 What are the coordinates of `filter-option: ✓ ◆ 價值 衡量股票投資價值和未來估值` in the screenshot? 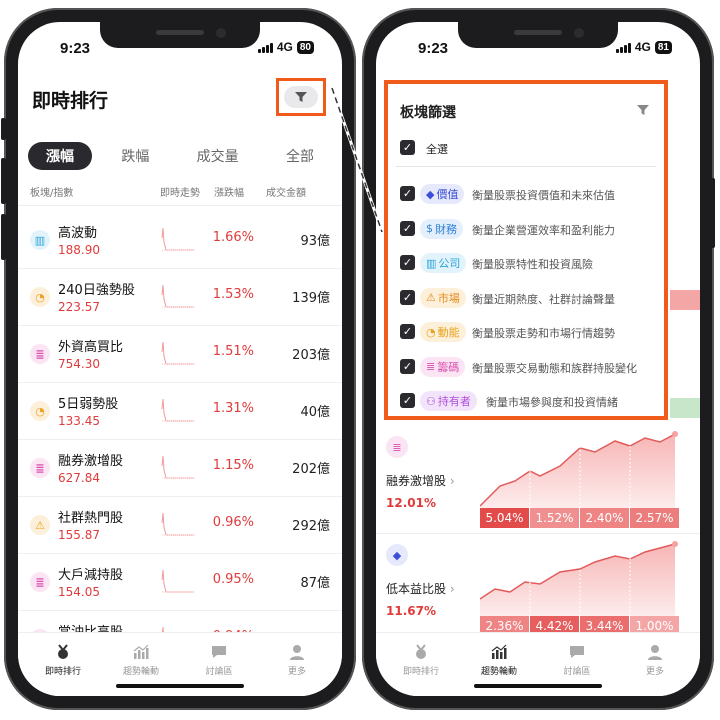 It's located at (526, 193).